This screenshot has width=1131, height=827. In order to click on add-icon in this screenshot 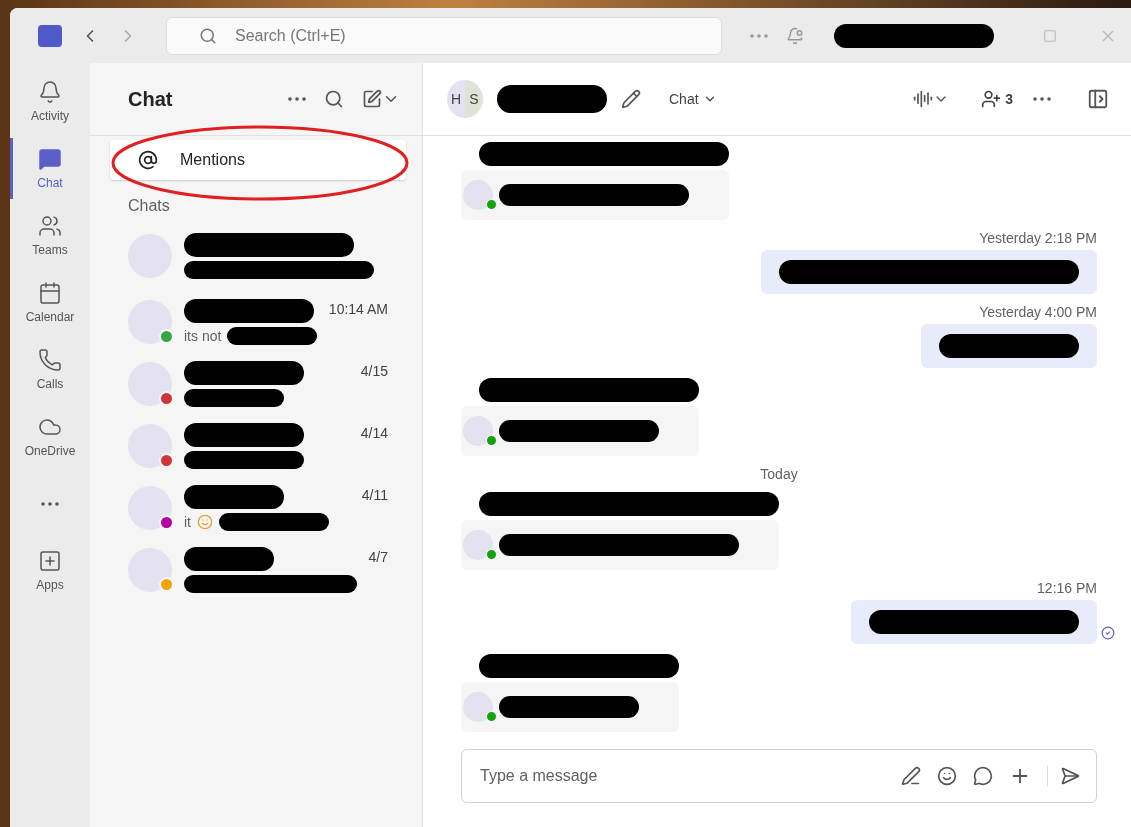, I will do `click(50, 561)`.